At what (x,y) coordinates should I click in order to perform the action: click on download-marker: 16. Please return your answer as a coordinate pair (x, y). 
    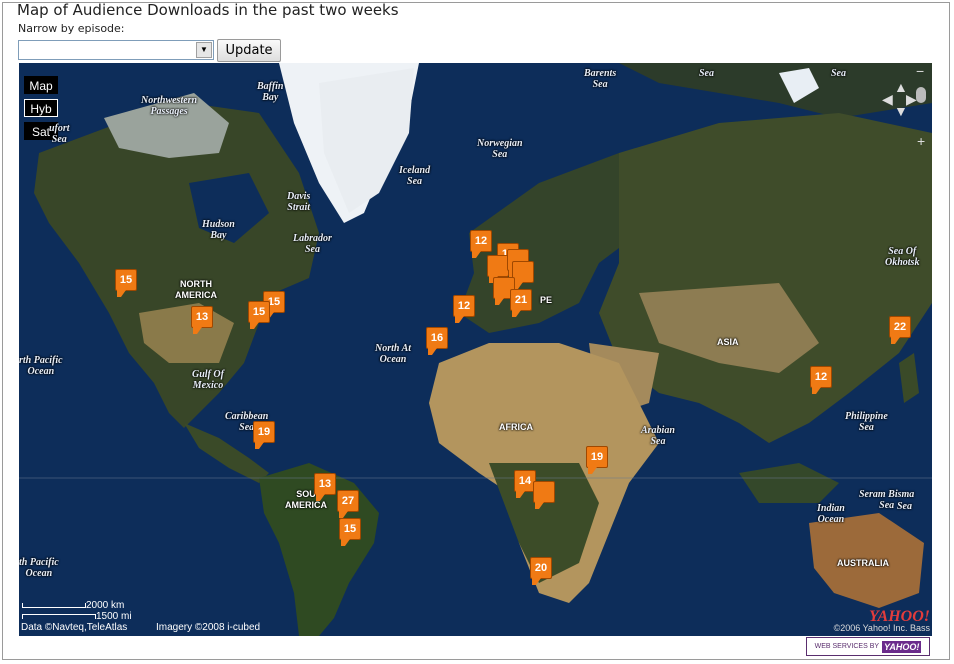
    Looking at the image, I should click on (437, 341).